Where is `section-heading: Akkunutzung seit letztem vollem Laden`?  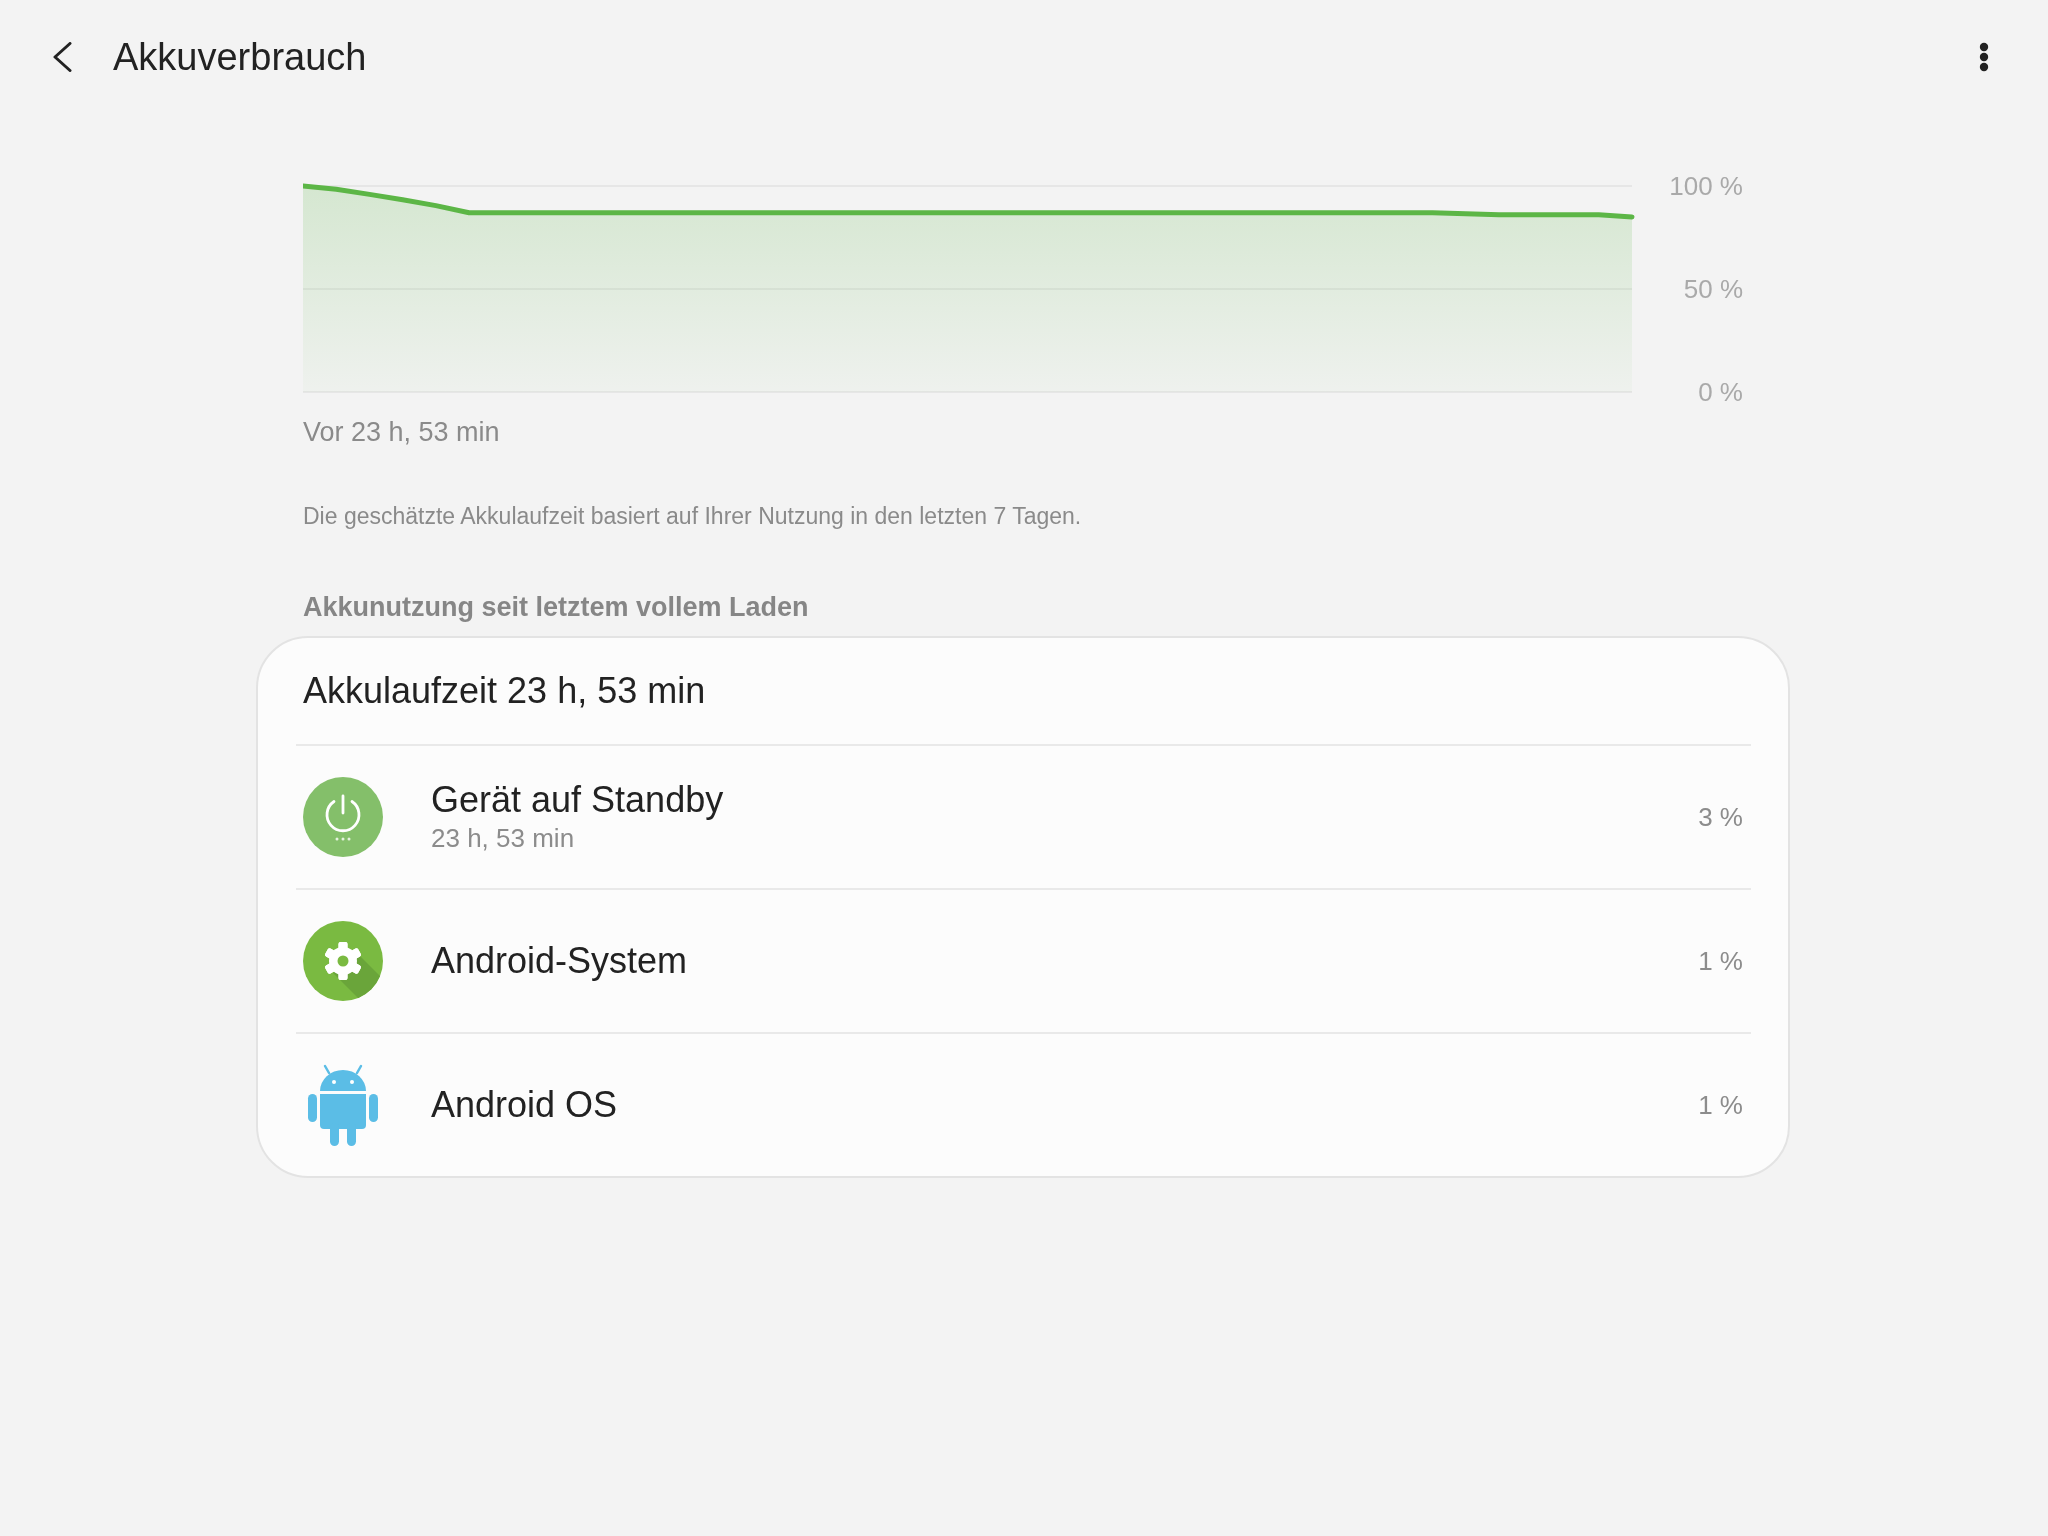 section-heading: Akkunutzung seit letztem vollem Laden is located at coordinates (556, 607).